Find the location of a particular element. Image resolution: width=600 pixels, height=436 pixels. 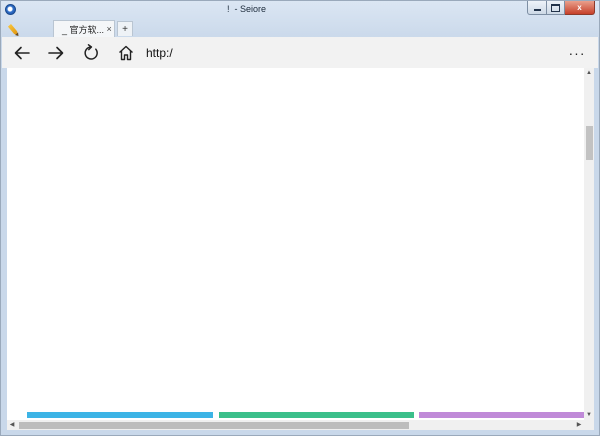

address-input: http:/ is located at coordinates (342, 53).